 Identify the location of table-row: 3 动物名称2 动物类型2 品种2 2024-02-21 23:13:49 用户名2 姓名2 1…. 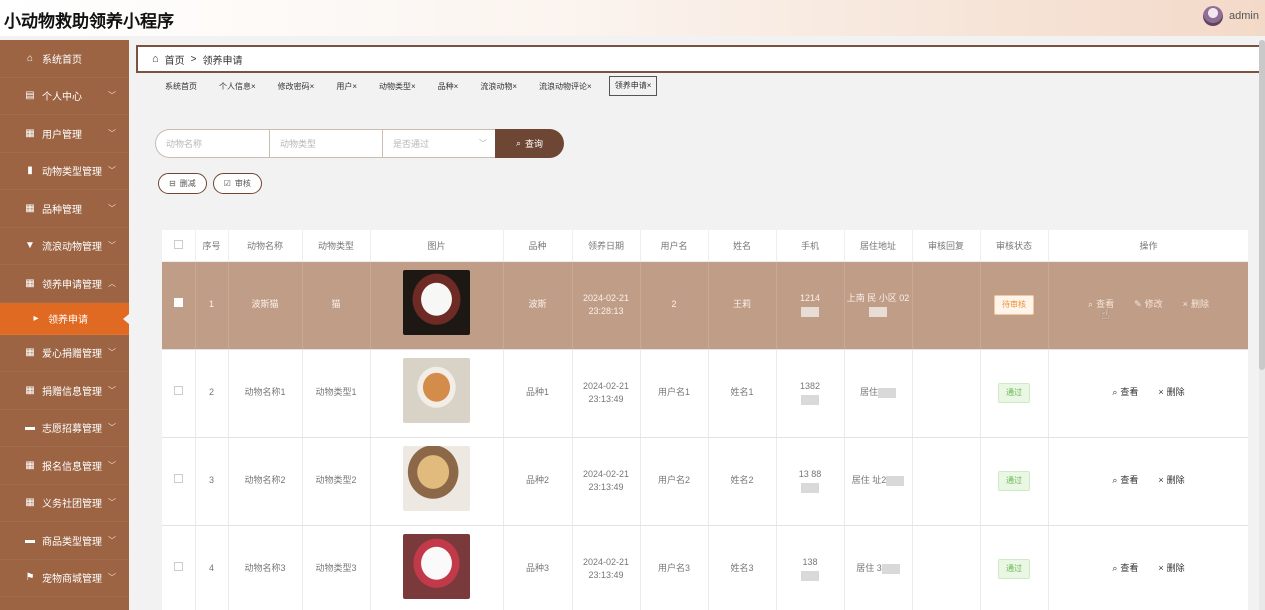
(705, 481).